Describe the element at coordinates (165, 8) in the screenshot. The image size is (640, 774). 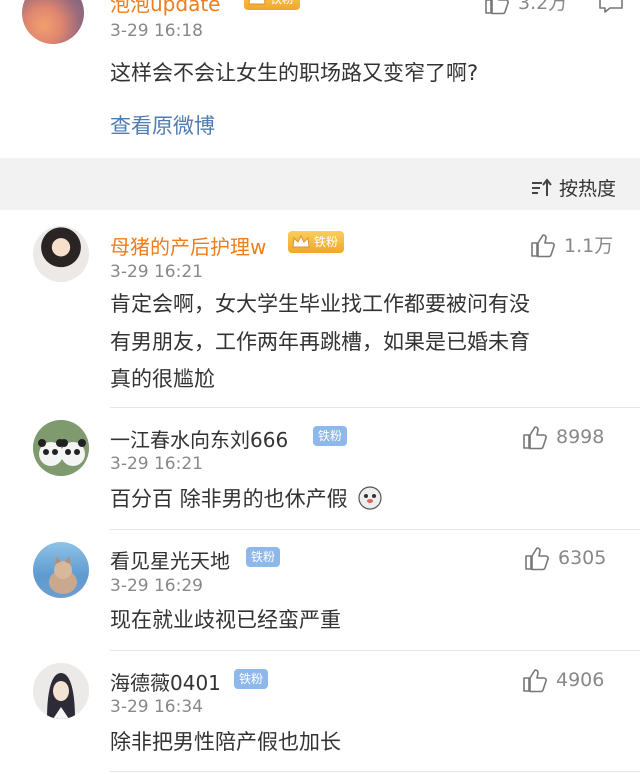
I see `post-author-name: 泡泡update` at that location.